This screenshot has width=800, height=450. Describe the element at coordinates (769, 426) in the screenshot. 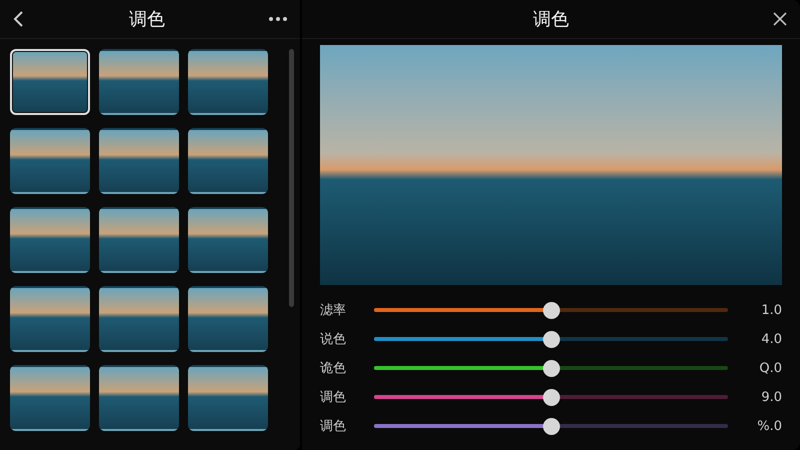

I see `slider-value: %.0` at that location.